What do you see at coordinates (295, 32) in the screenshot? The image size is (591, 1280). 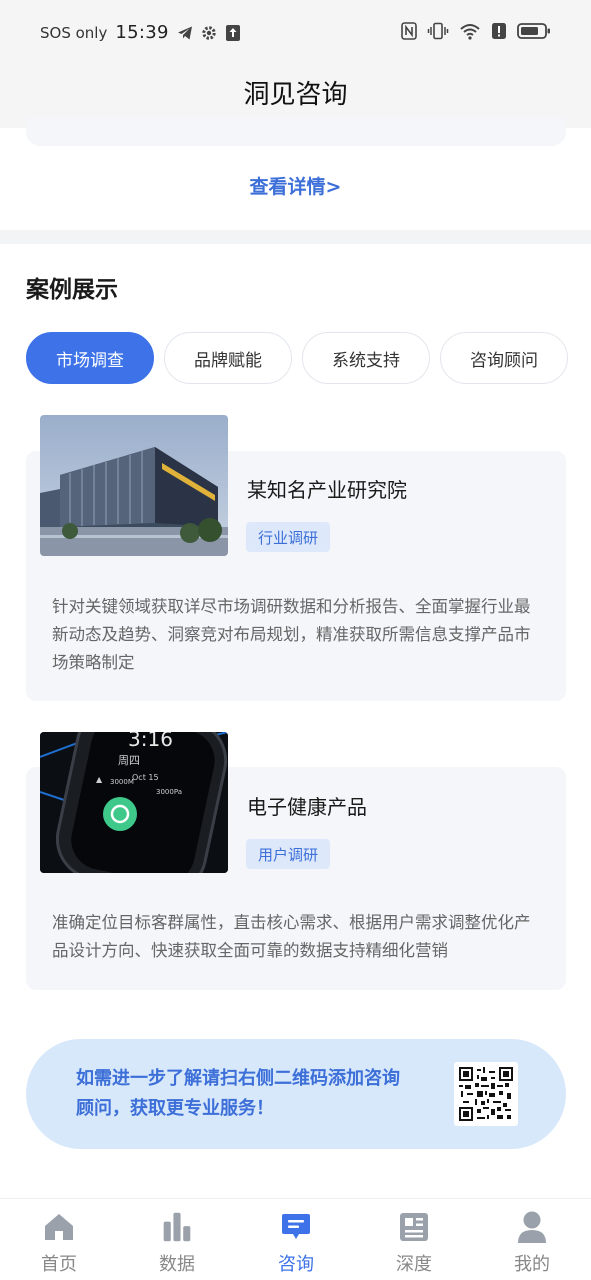 I see `status-bar: SOS only 15:39` at bounding box center [295, 32].